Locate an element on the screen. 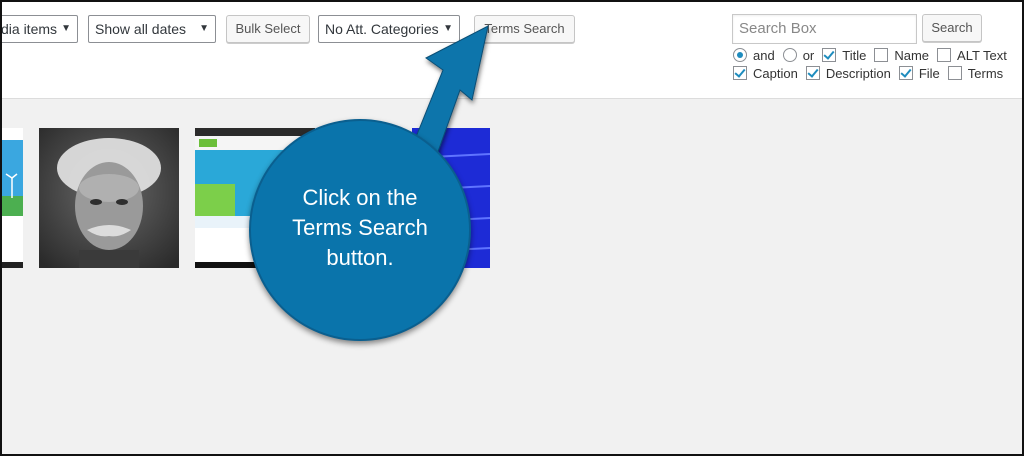  instruction-text: Click on the Terms Search button. is located at coordinates (360, 228).